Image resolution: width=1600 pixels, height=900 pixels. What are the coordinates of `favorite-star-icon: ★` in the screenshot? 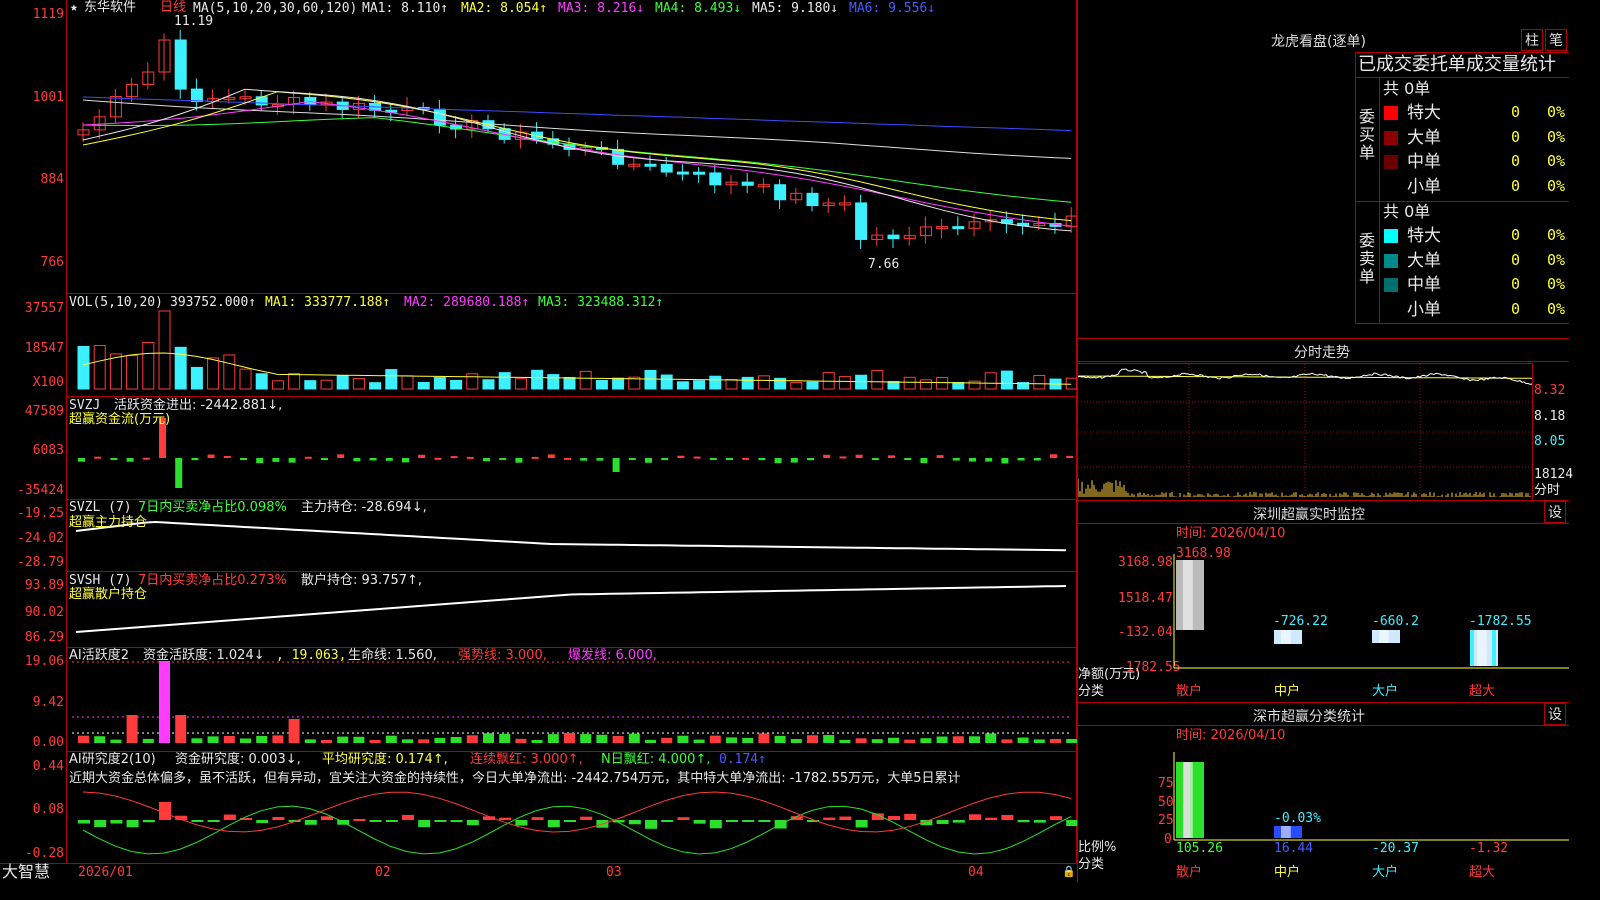 It's located at (74, 7).